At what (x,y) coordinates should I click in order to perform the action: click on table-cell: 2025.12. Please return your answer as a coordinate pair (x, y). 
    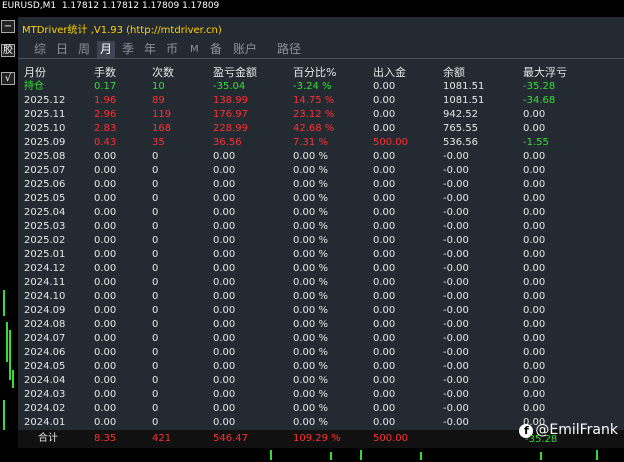
    Looking at the image, I should click on (45, 100).